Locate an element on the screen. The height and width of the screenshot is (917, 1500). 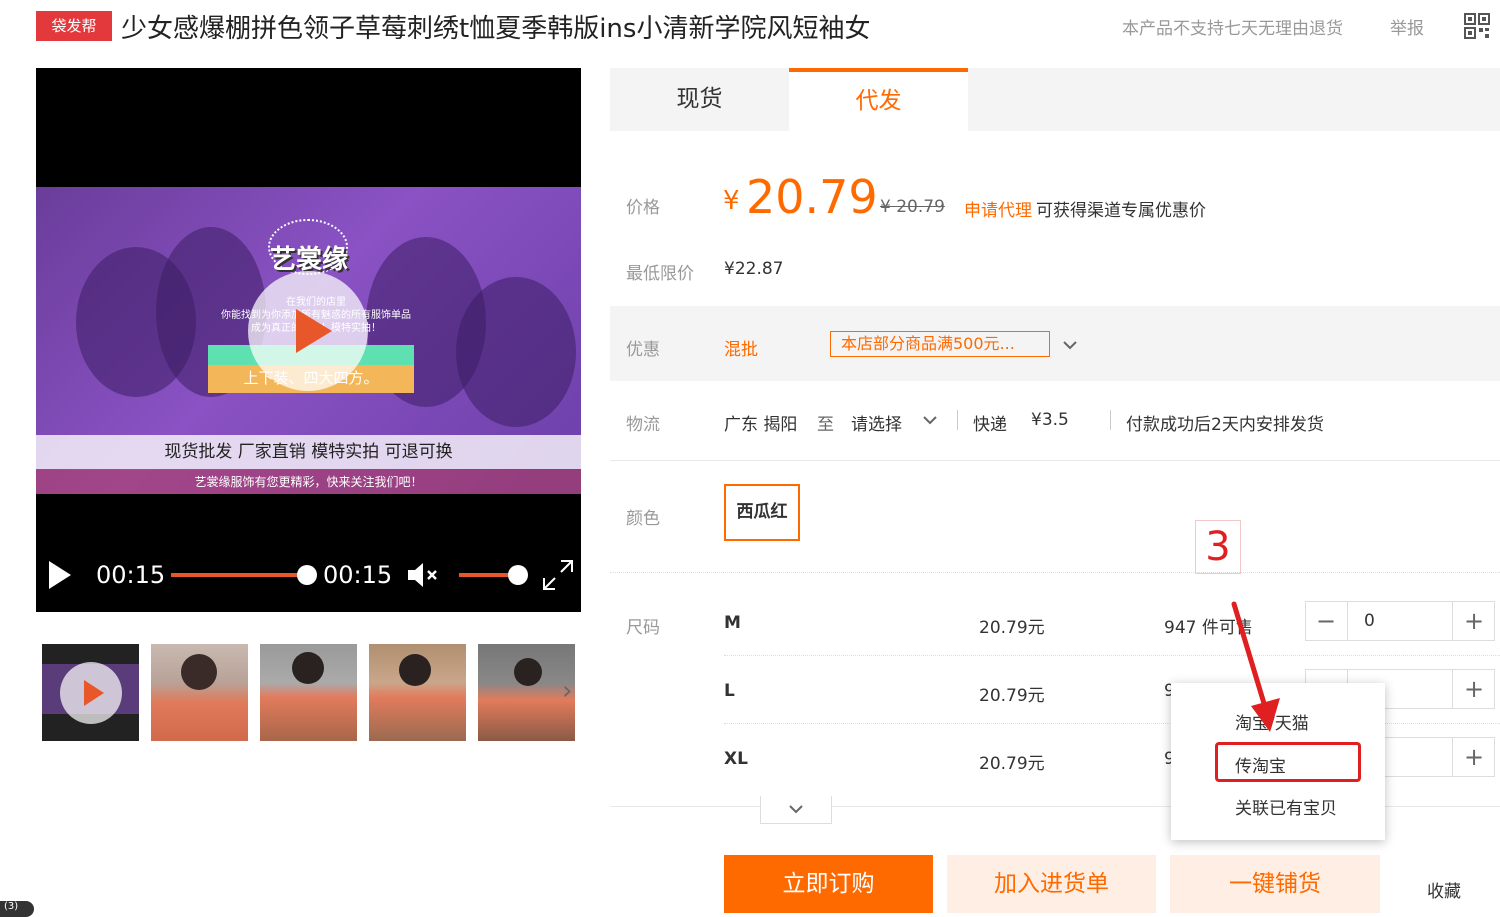
size-name: L is located at coordinates (729, 691).